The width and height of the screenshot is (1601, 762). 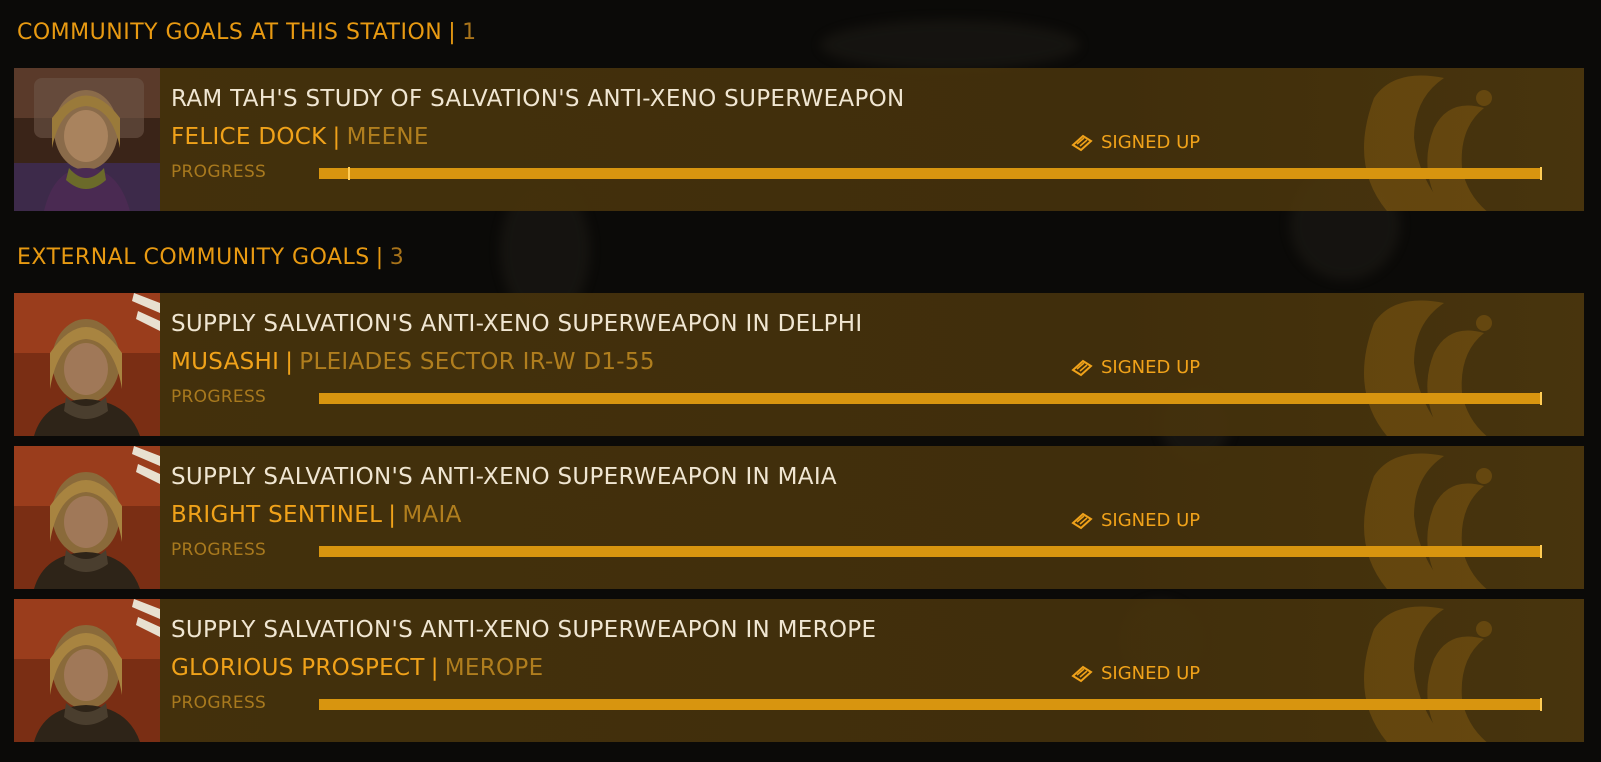 What do you see at coordinates (230, 32) in the screenshot?
I see `station-goals-title: COMMUNITY GOALS AT THIS STATION` at bounding box center [230, 32].